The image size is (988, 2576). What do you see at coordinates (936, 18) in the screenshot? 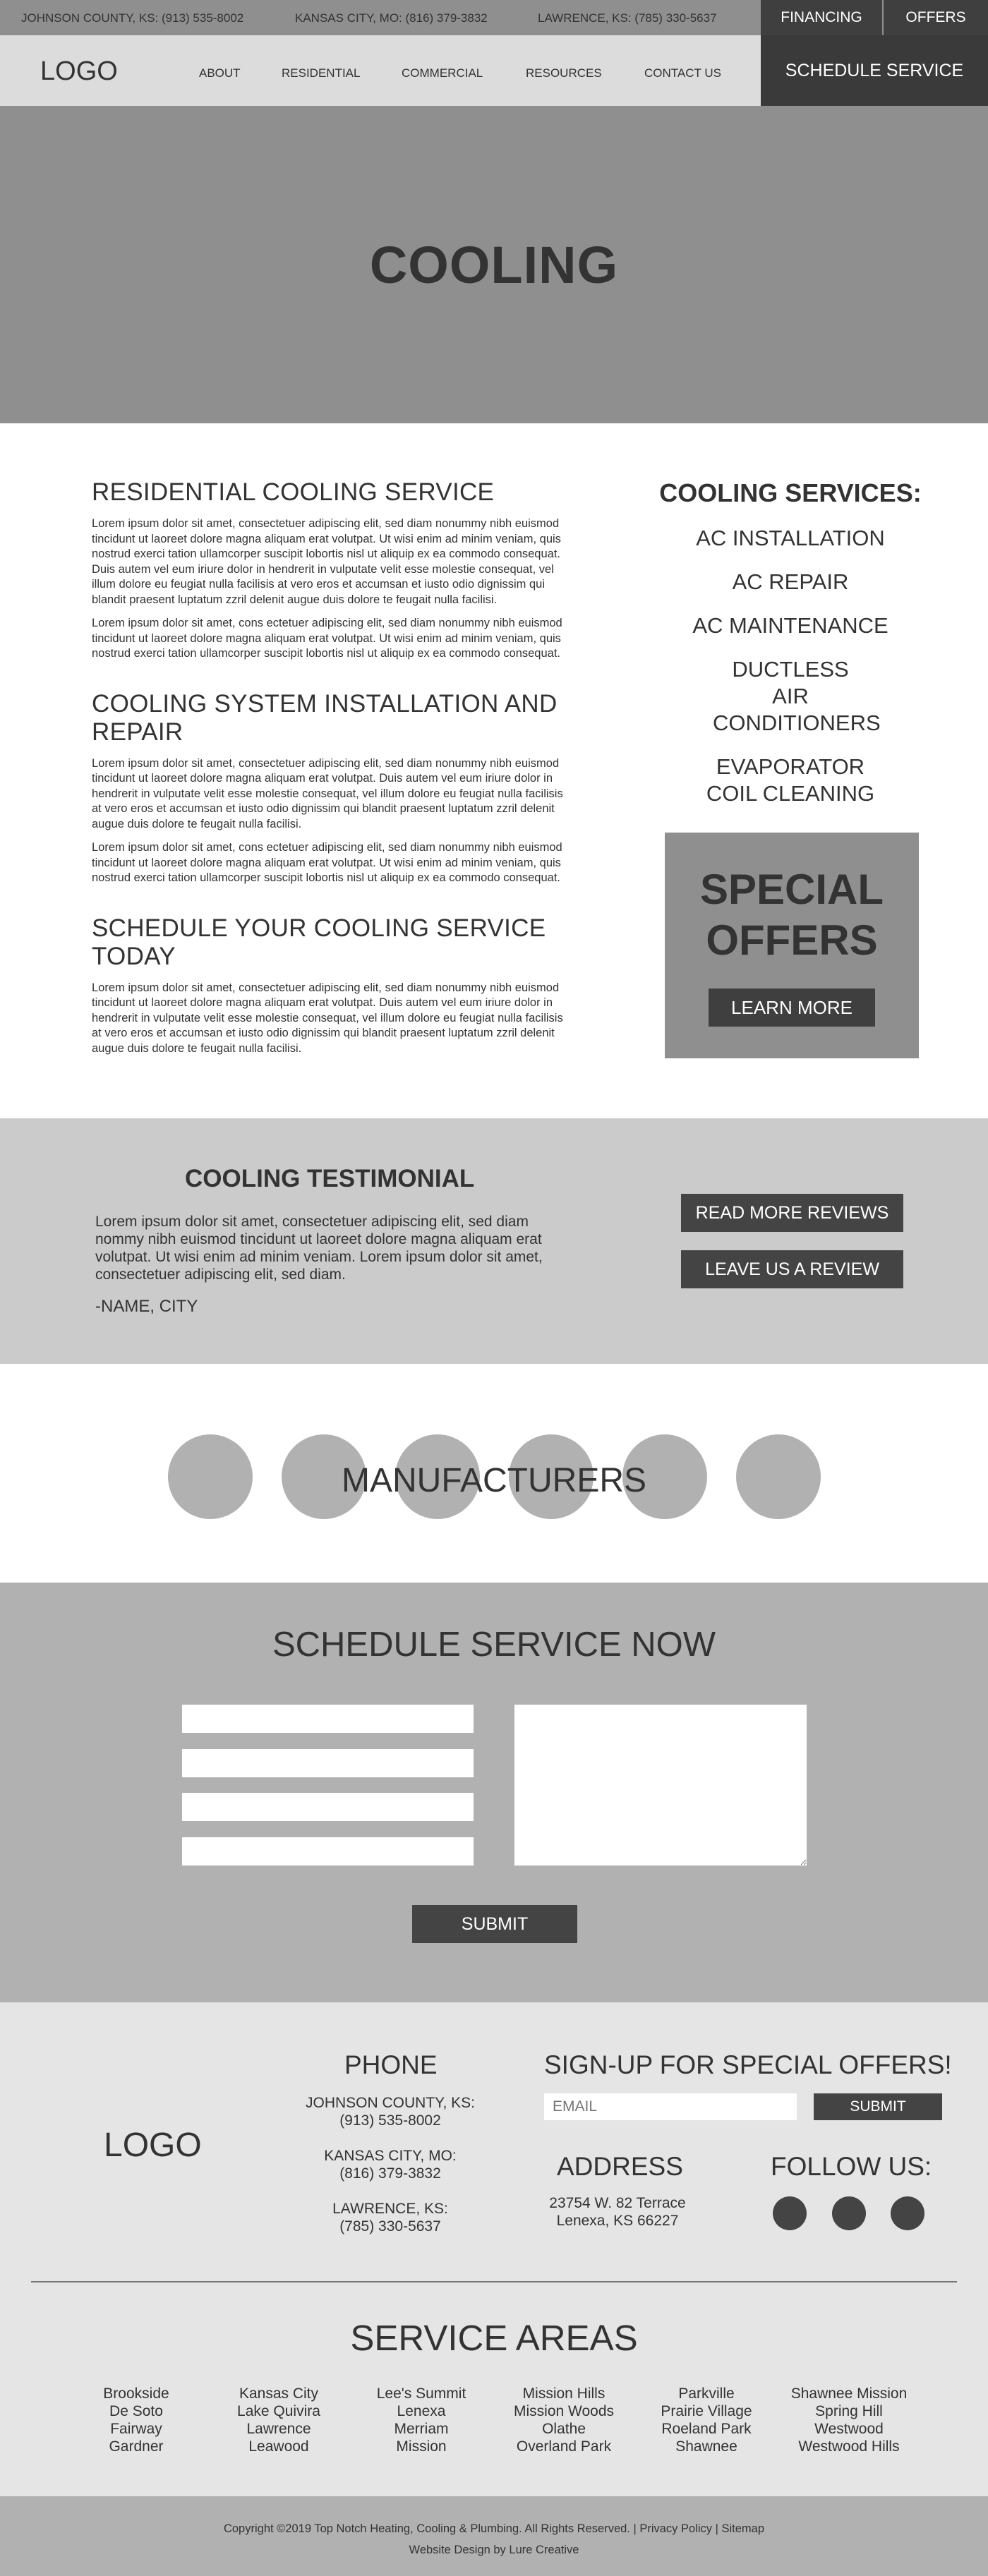
I see `offers-button: OFFERS` at bounding box center [936, 18].